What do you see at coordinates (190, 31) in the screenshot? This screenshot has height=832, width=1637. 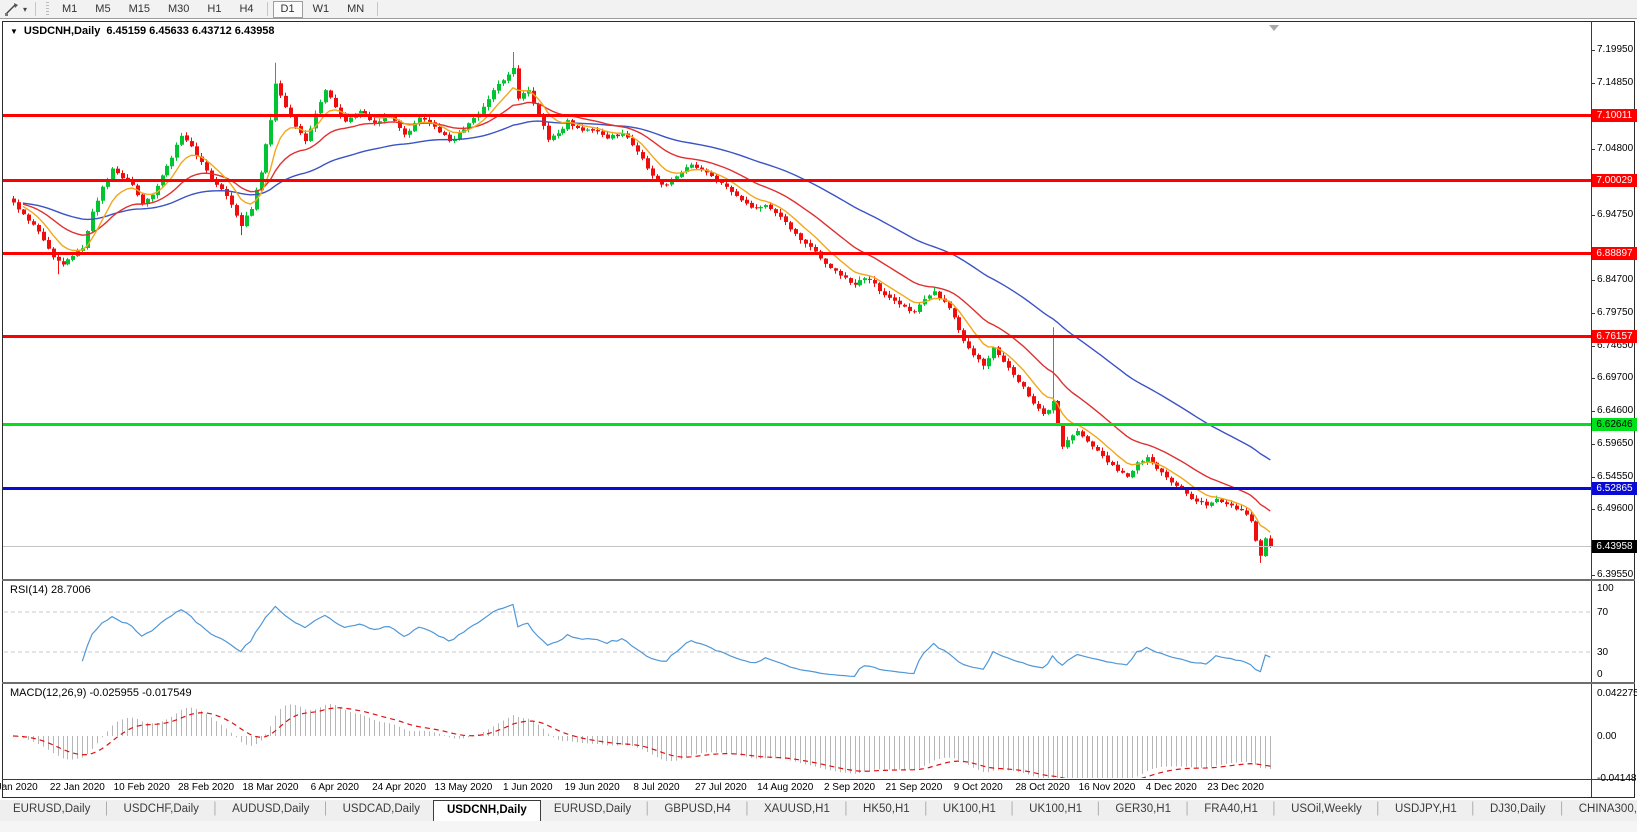 I see `ohlc-quote-line: 6.45159 6.45633 6.43712 6.43958` at bounding box center [190, 31].